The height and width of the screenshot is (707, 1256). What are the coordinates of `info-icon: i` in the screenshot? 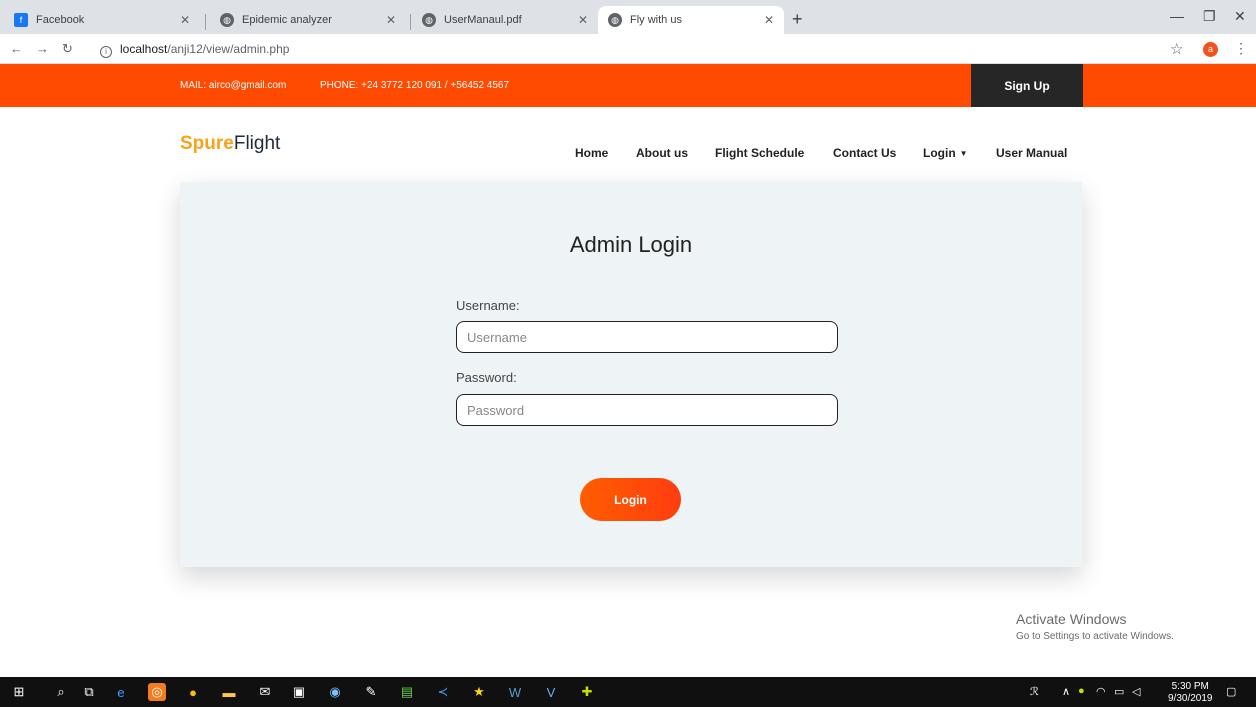 It's located at (106, 52).